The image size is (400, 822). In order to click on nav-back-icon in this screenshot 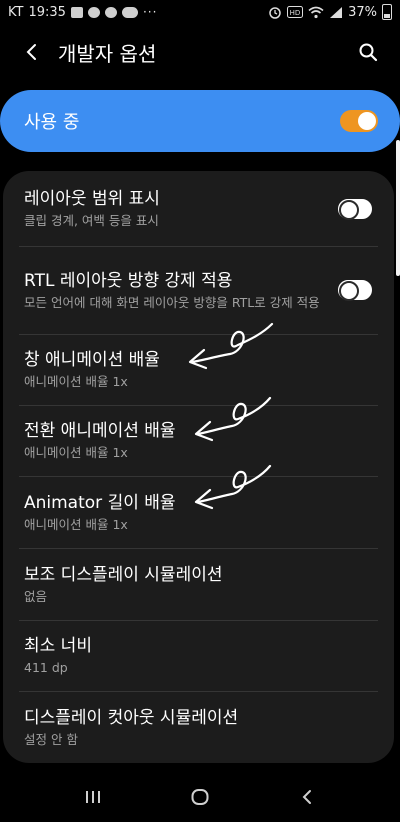, I will do `click(306, 797)`.